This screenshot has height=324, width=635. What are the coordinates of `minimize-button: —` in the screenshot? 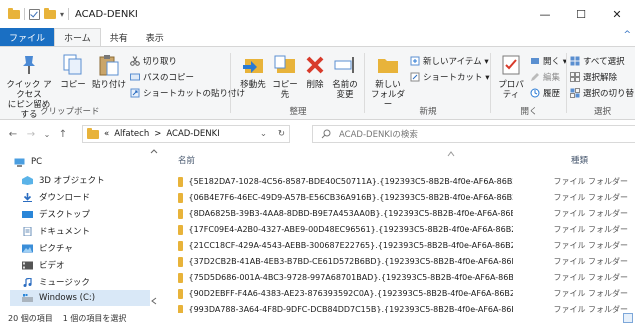 It's located at (545, 14).